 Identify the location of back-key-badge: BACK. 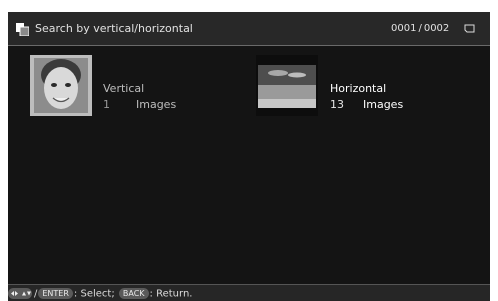
(133, 293).